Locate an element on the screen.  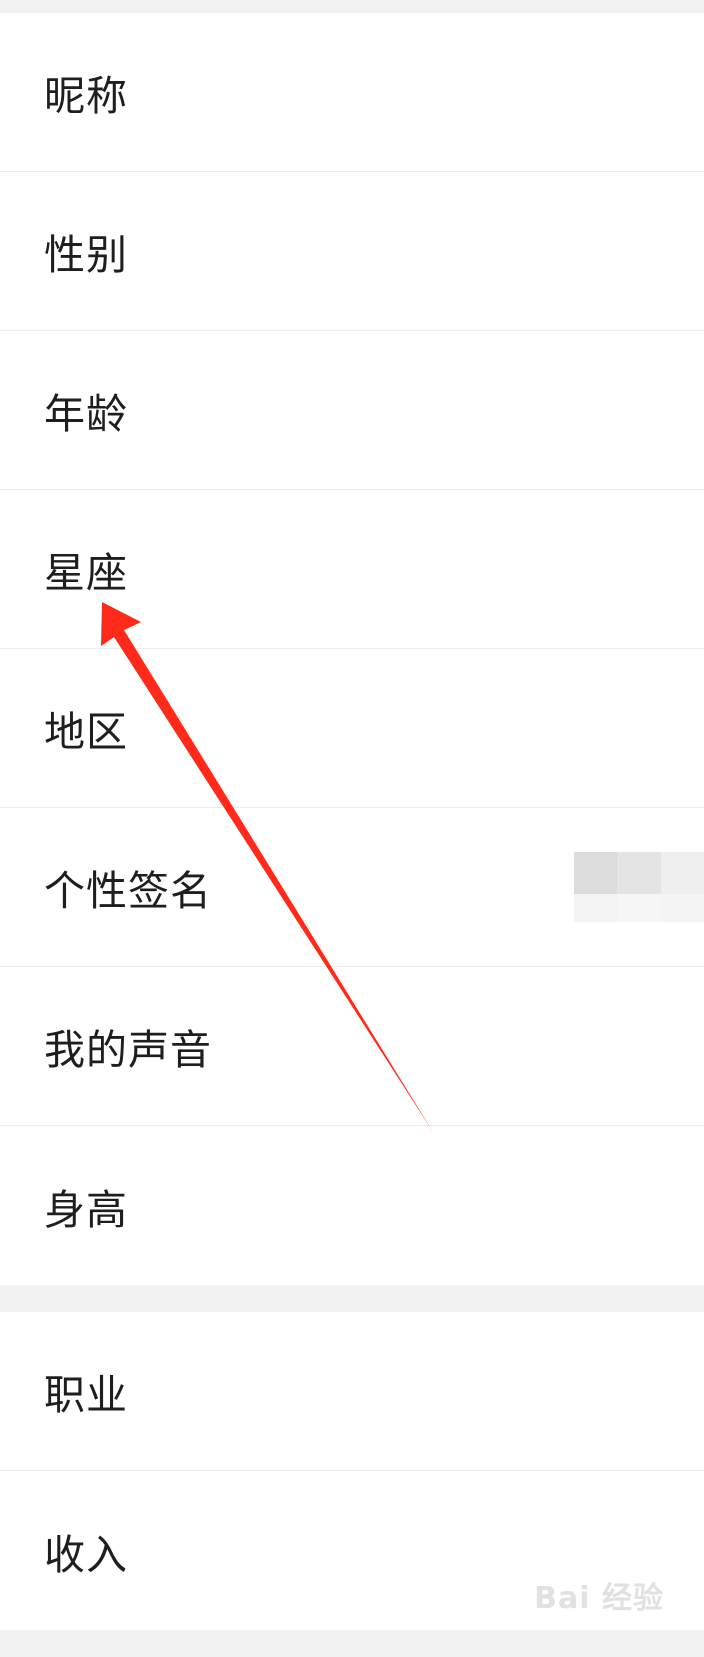
row-age: 年龄 is located at coordinates (352, 410).